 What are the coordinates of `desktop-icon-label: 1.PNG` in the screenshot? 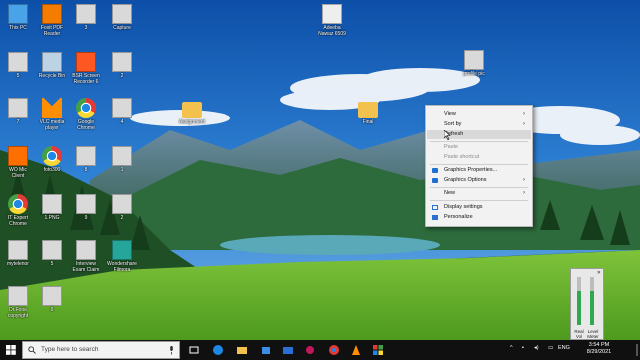 It's located at (52, 218).